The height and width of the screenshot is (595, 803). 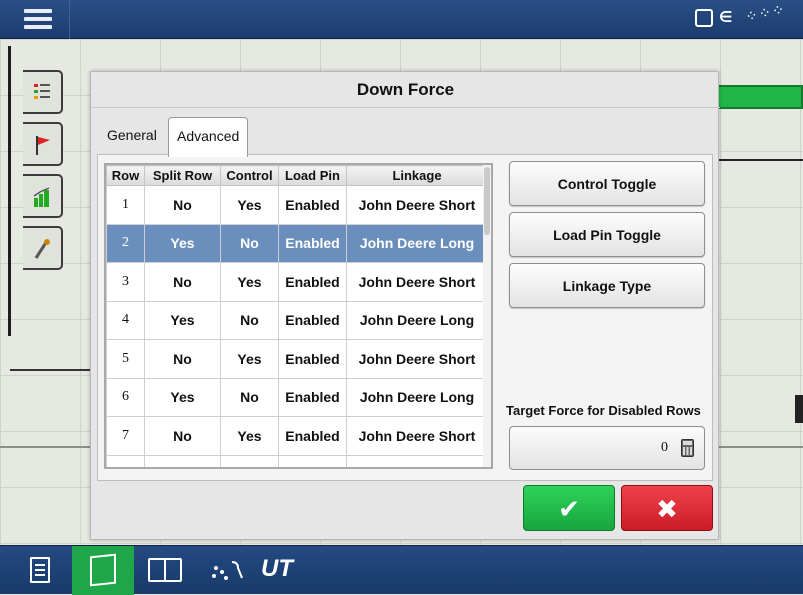 What do you see at coordinates (227, 570) in the screenshot?
I see `planter-icon` at bounding box center [227, 570].